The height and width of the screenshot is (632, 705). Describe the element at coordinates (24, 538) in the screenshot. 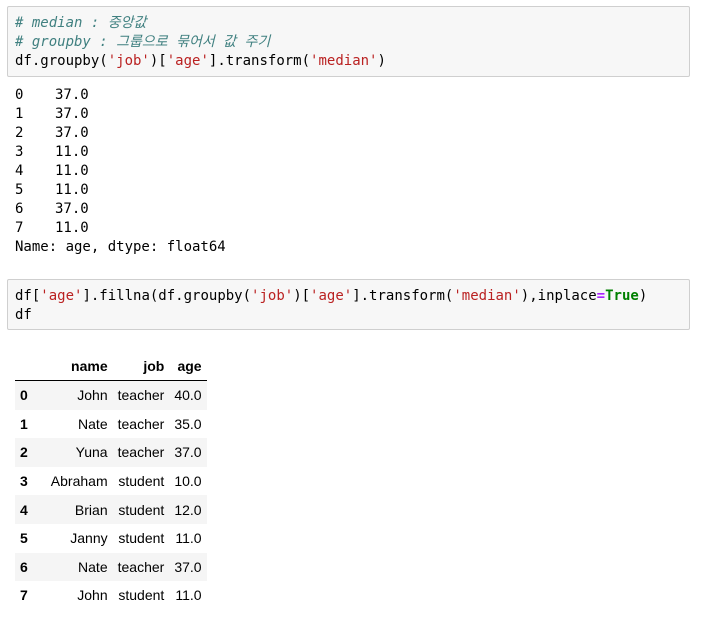

I see `row-index: 5` at that location.